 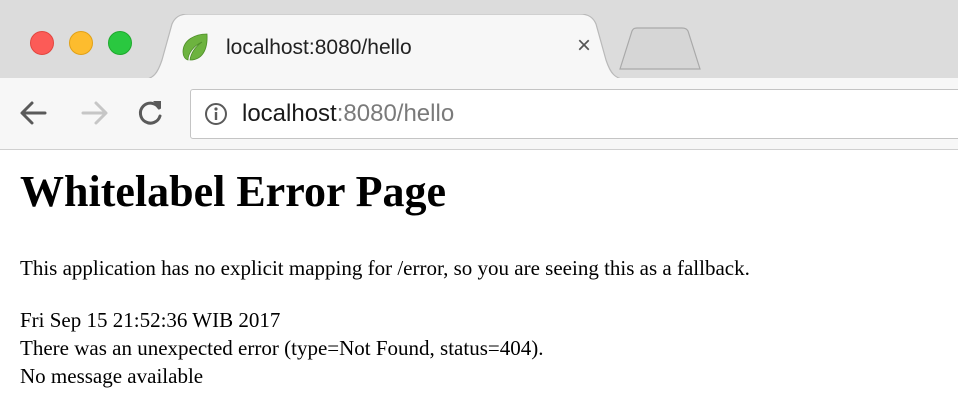 What do you see at coordinates (319, 47) in the screenshot?
I see `tab-title: localhost:8080/hello` at bounding box center [319, 47].